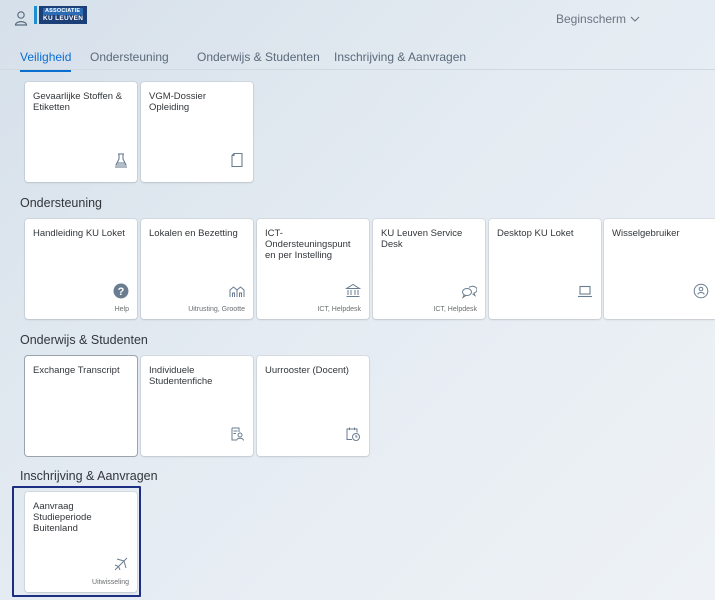  What do you see at coordinates (61, 203) in the screenshot?
I see `section-title-ondersteuning: Ondersteuning` at bounding box center [61, 203].